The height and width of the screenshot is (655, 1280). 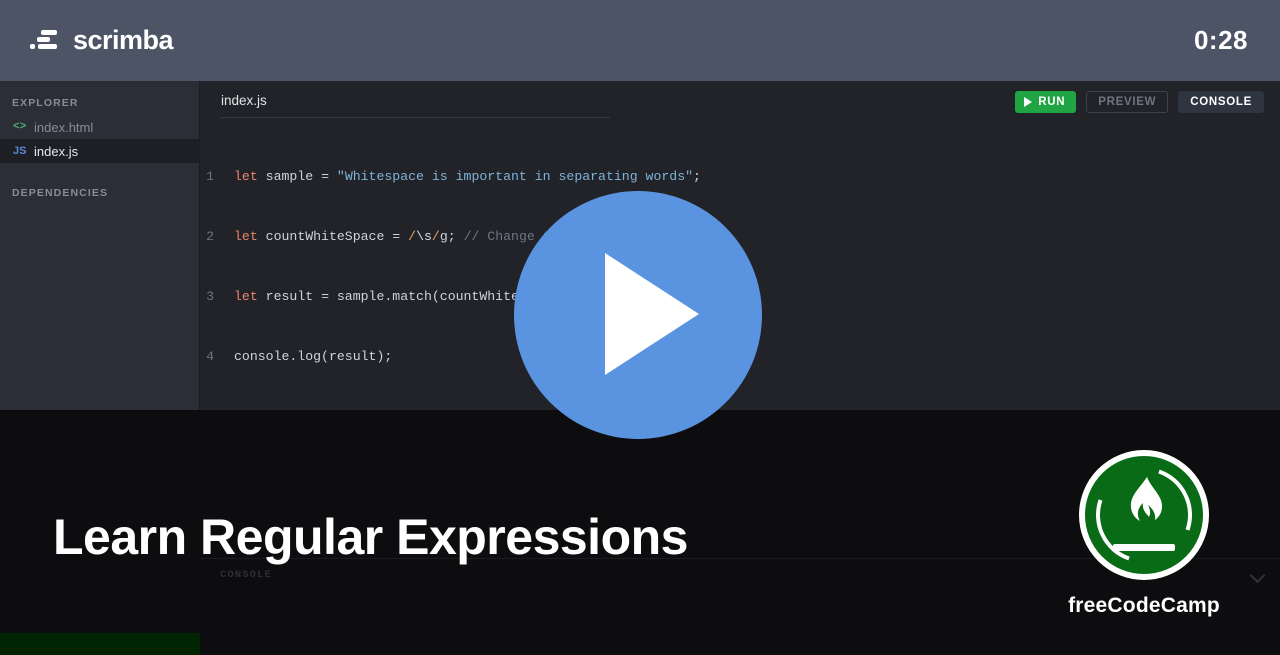 I want to click on editor-tab-divider, so click(x=415, y=117).